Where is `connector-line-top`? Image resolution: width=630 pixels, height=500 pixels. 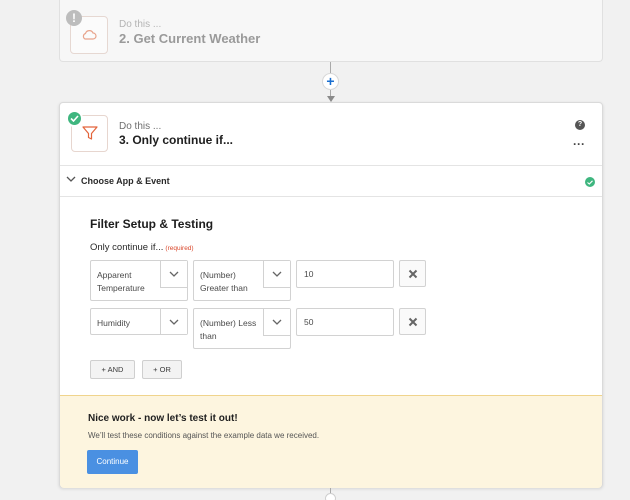
connector-line-top is located at coordinates (330, 67).